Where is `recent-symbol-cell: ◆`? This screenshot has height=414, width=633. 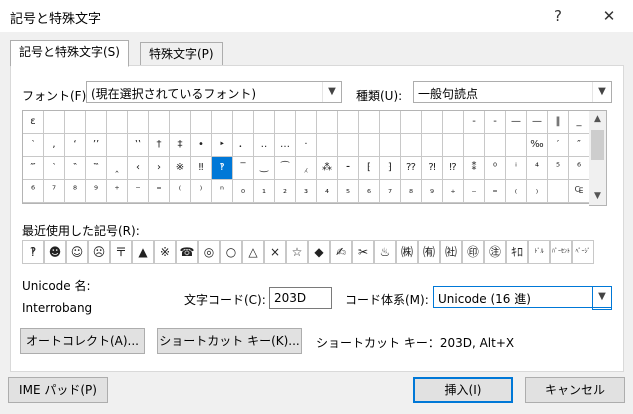 recent-symbol-cell: ◆ is located at coordinates (319, 252).